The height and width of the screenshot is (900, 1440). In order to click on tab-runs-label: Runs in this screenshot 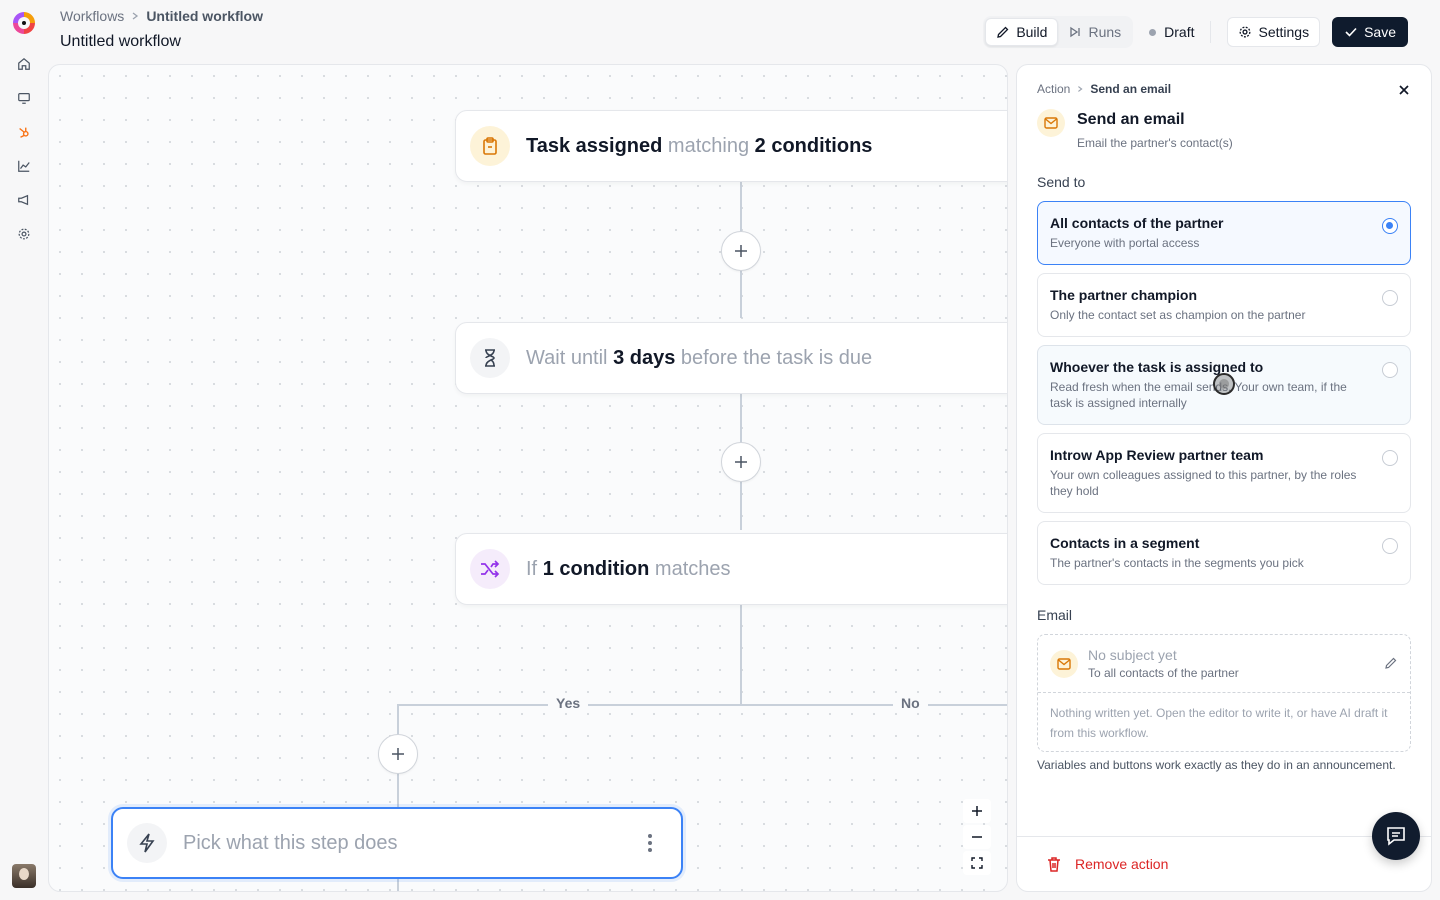, I will do `click(1105, 32)`.